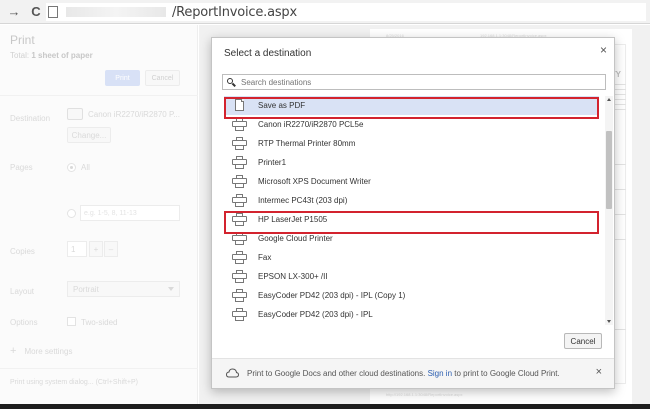  I want to click on back-icon: →, so click(14, 12).